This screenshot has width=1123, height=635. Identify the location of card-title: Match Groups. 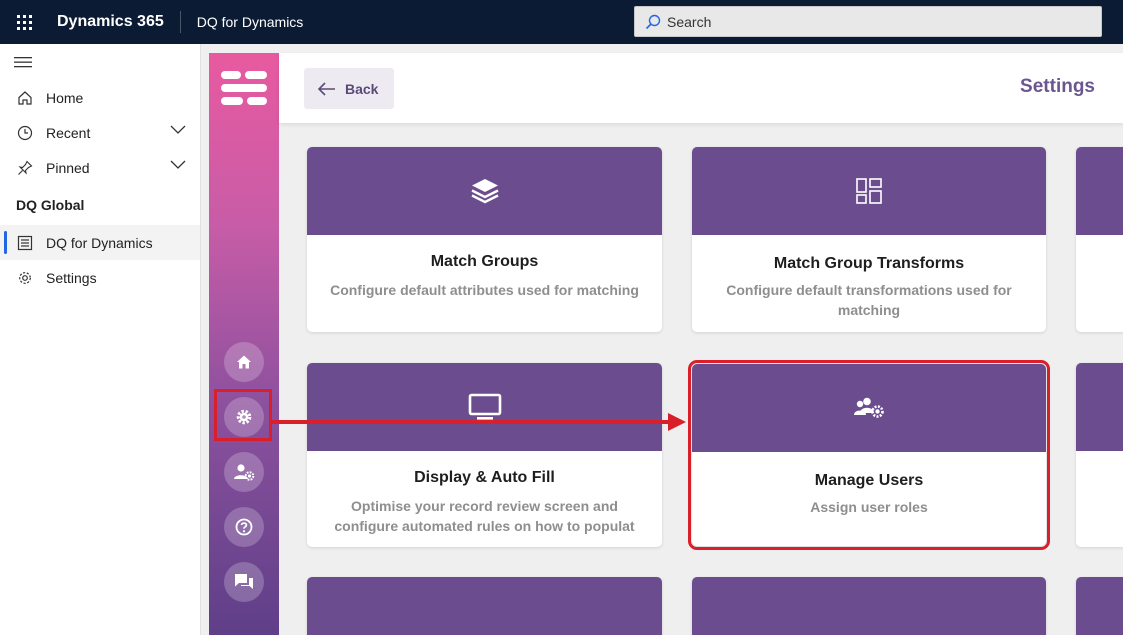
(484, 261).